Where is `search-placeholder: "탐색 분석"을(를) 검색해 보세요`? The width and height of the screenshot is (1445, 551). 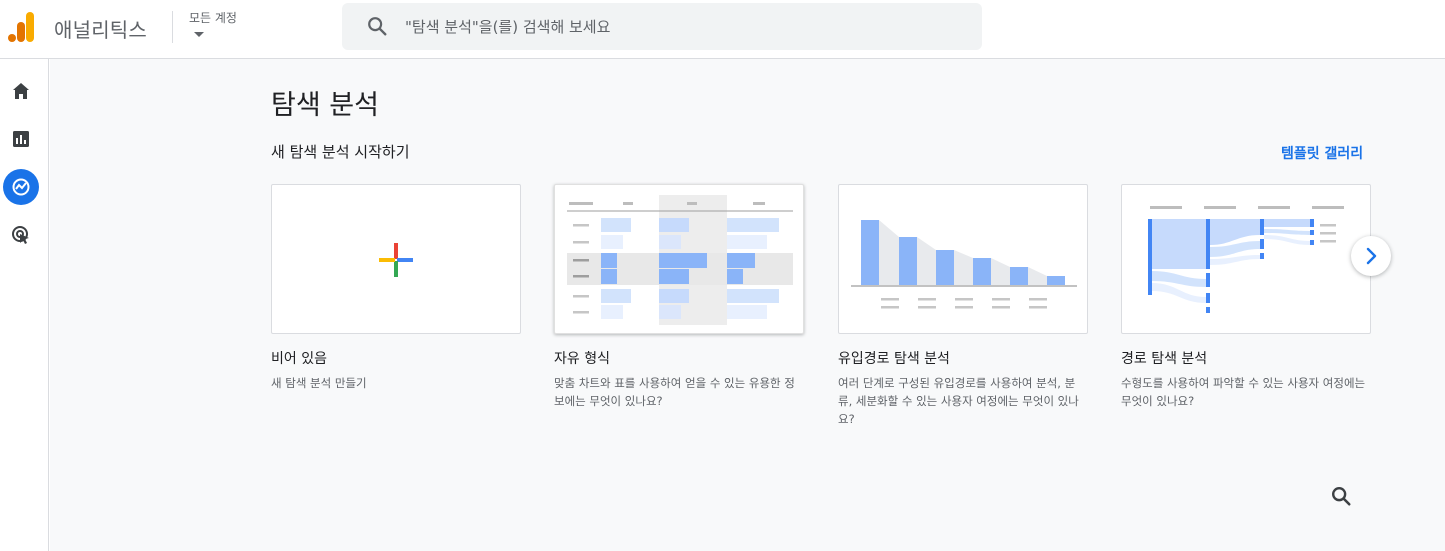 search-placeholder: "탐색 분석"을(를) 검색해 보세요 is located at coordinates (507, 26).